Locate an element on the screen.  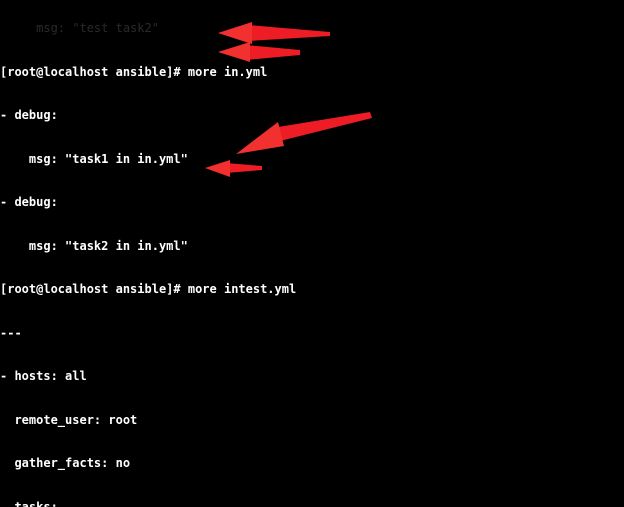
terminal-line-prompt-more-inyml: [root@localhost ansible]# more in.yml is located at coordinates (134, 71).